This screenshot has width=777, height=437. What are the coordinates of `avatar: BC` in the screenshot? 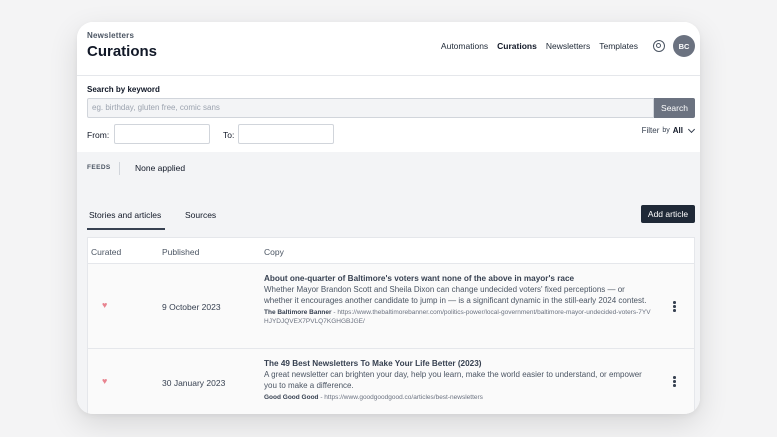 It's located at (684, 46).